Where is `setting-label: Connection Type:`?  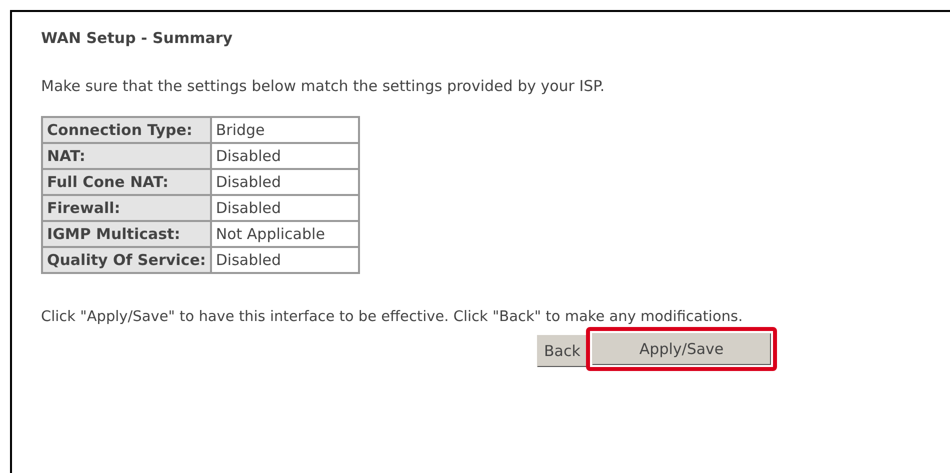
setting-label: Connection Type: is located at coordinates (126, 130).